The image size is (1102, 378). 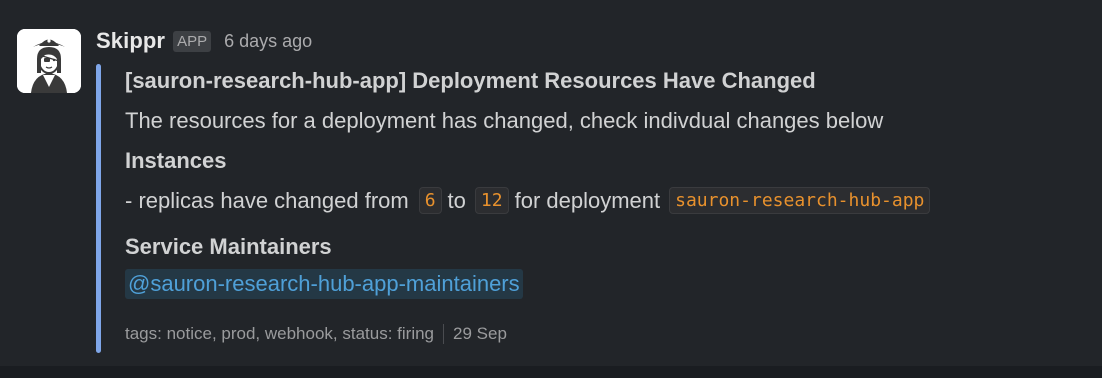 I want to click on pirate-avatar-icon, so click(x=49, y=61).